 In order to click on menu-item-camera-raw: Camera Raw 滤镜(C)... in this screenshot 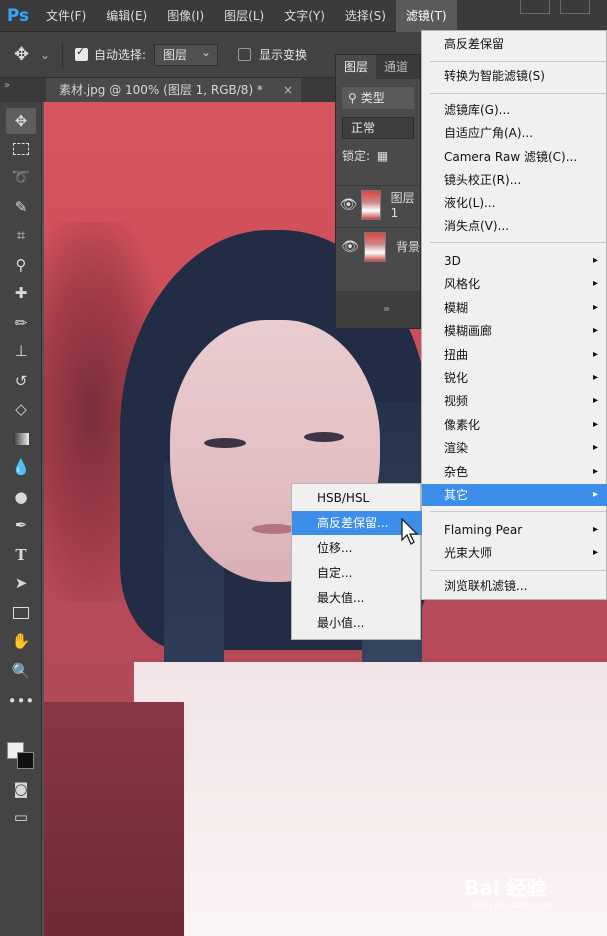, I will do `click(514, 157)`.